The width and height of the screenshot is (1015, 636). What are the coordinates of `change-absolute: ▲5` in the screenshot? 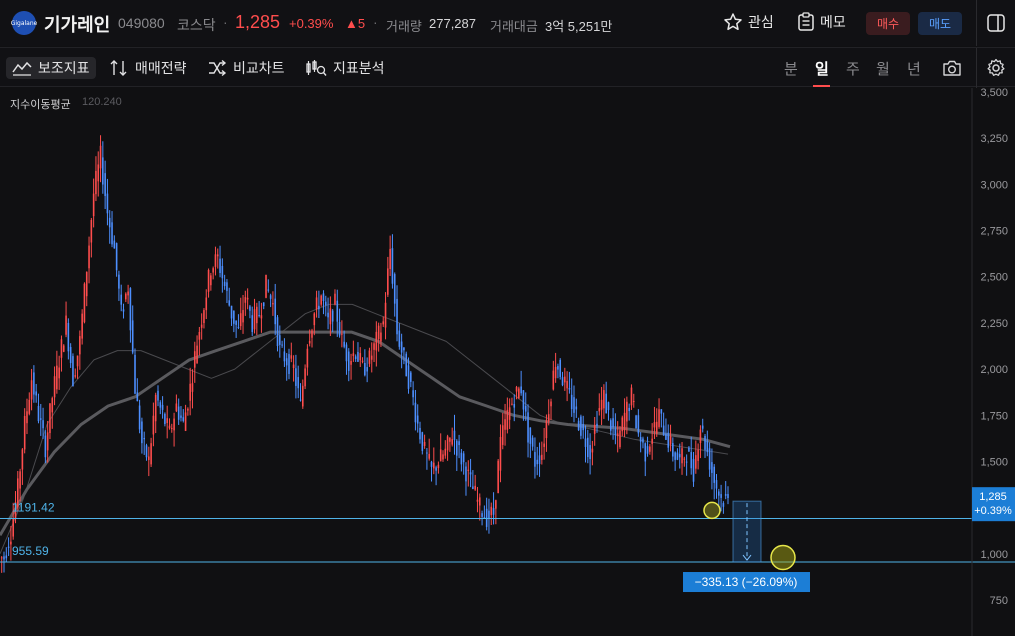 It's located at (355, 23).